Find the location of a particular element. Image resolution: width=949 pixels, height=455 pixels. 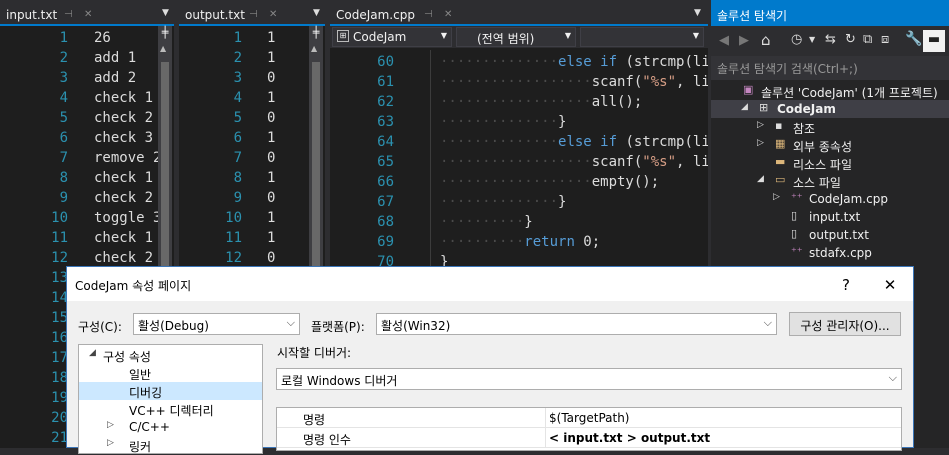

input-tab-bar: input.txt ⊣ ✕ ▼ is located at coordinates (87, 13).